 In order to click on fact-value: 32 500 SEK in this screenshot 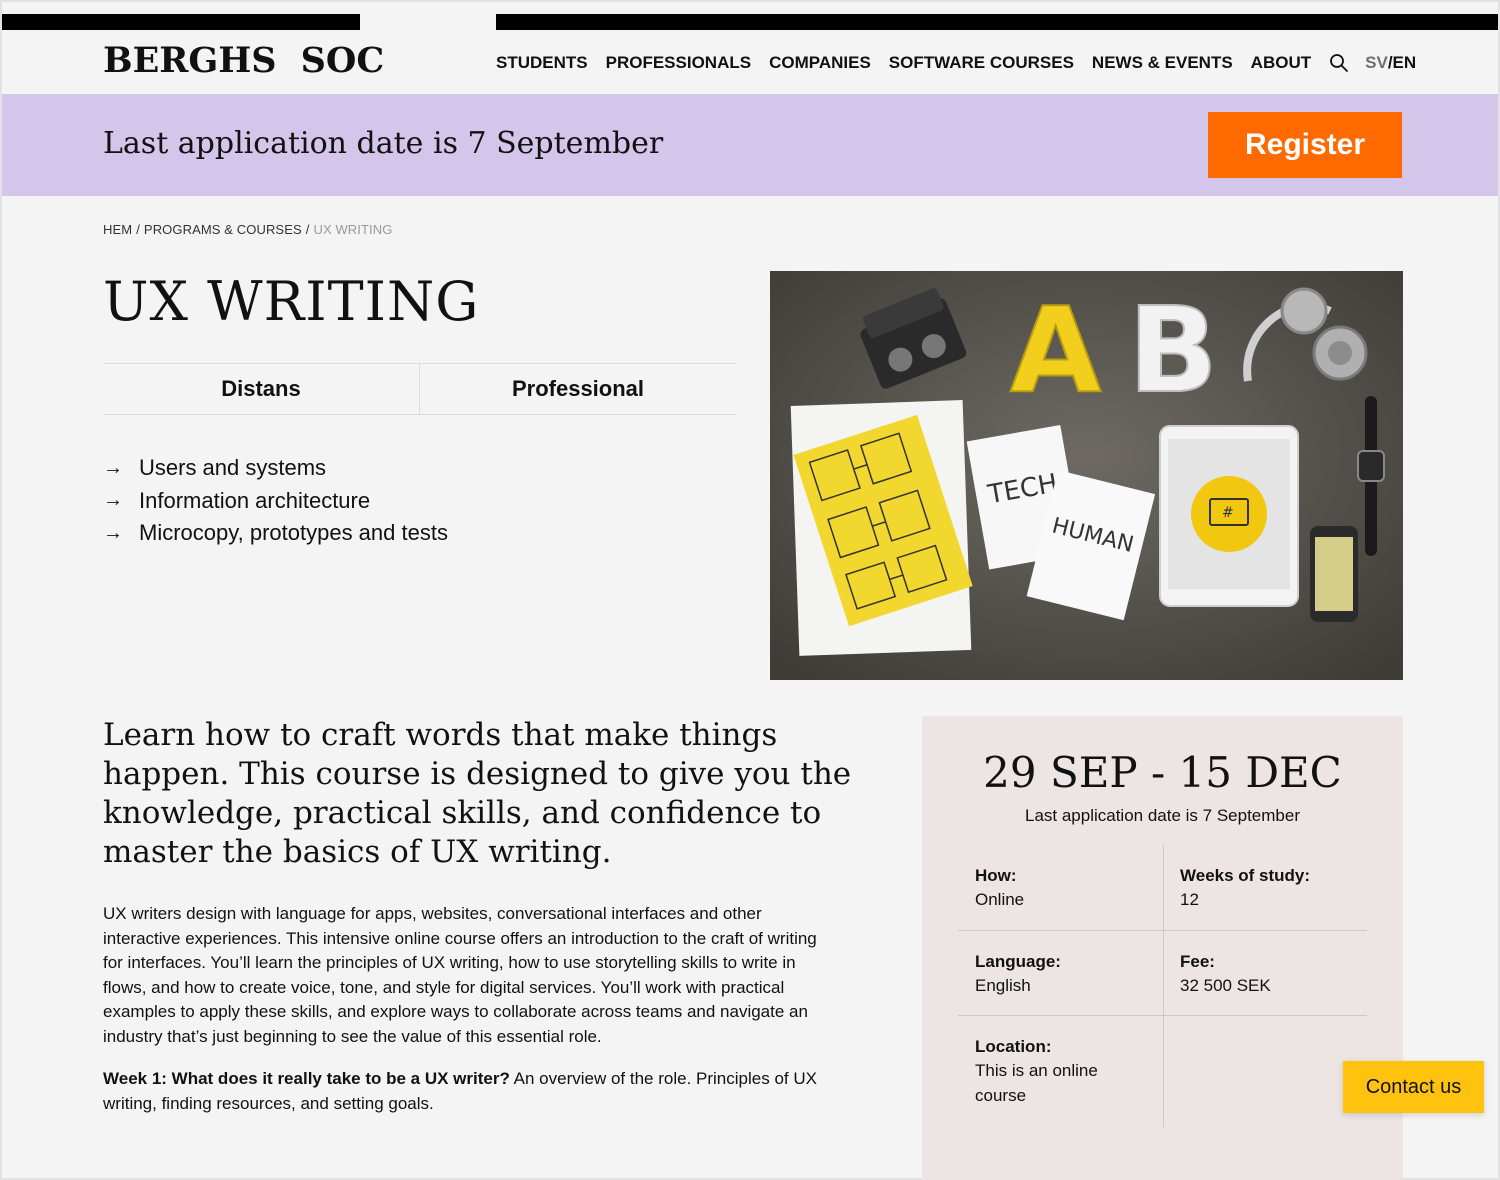, I will do `click(1225, 985)`.